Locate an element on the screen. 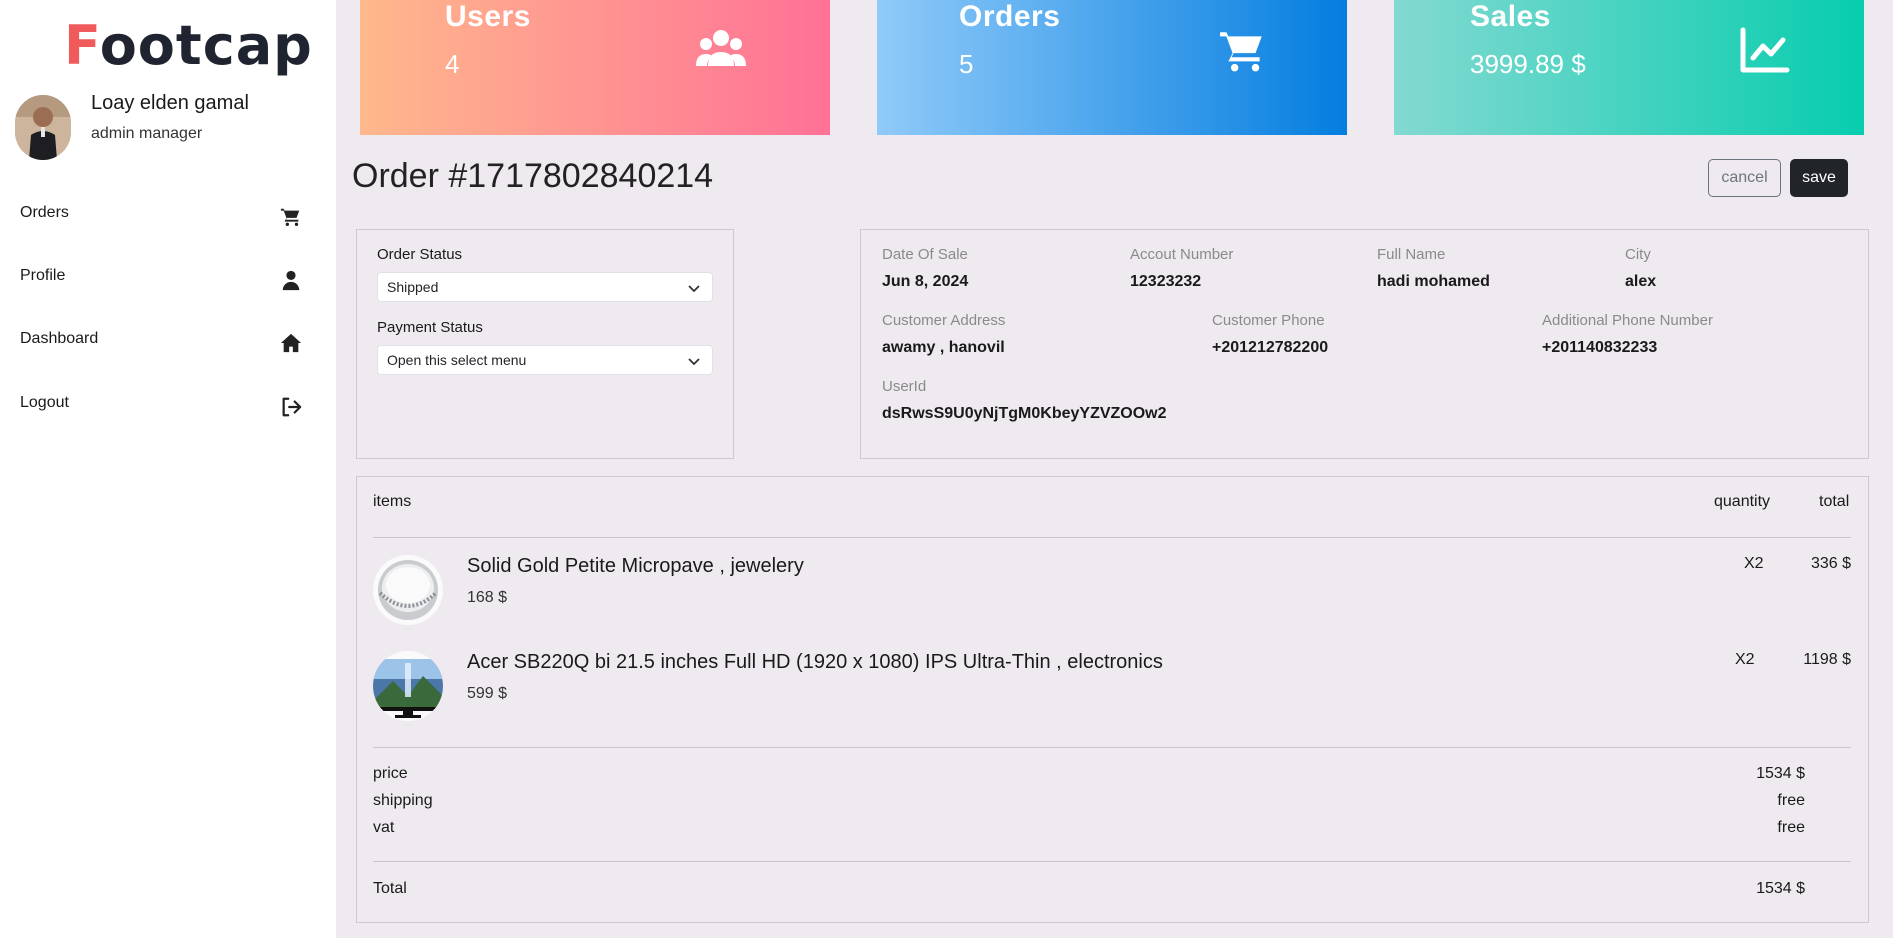  userid-value: dsRwsS9U0yNjTgM0KbeyYZVZOOw2 is located at coordinates (1024, 413).